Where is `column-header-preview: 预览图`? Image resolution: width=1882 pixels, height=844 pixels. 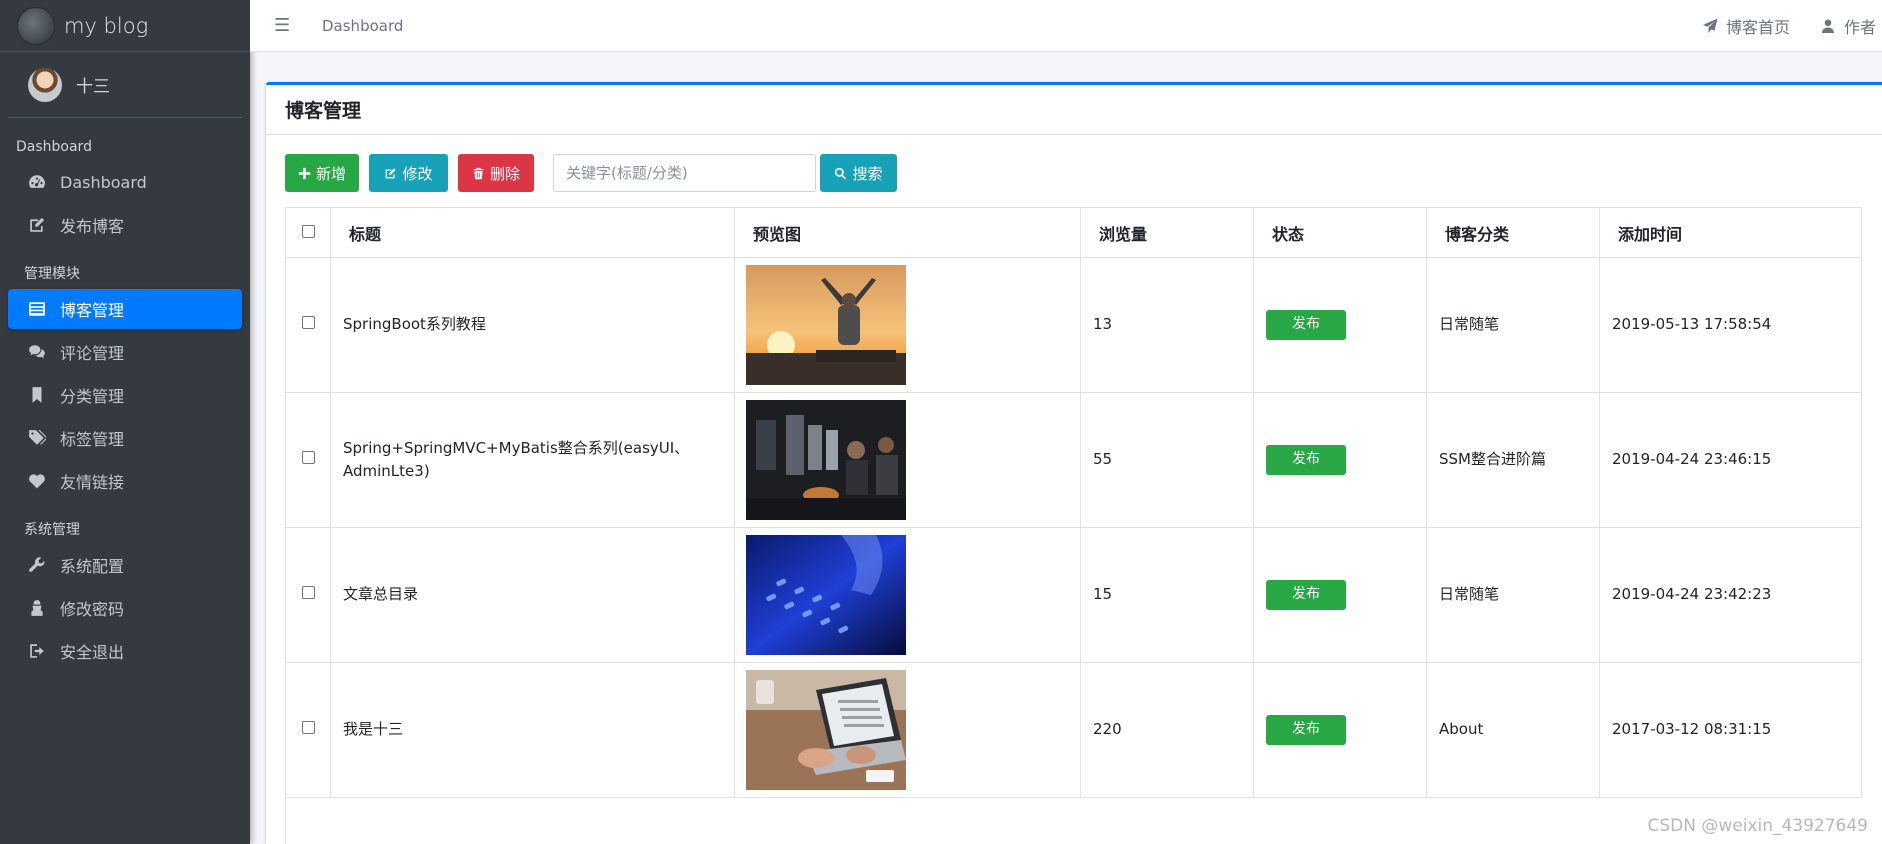 column-header-preview: 预览图 is located at coordinates (907, 232).